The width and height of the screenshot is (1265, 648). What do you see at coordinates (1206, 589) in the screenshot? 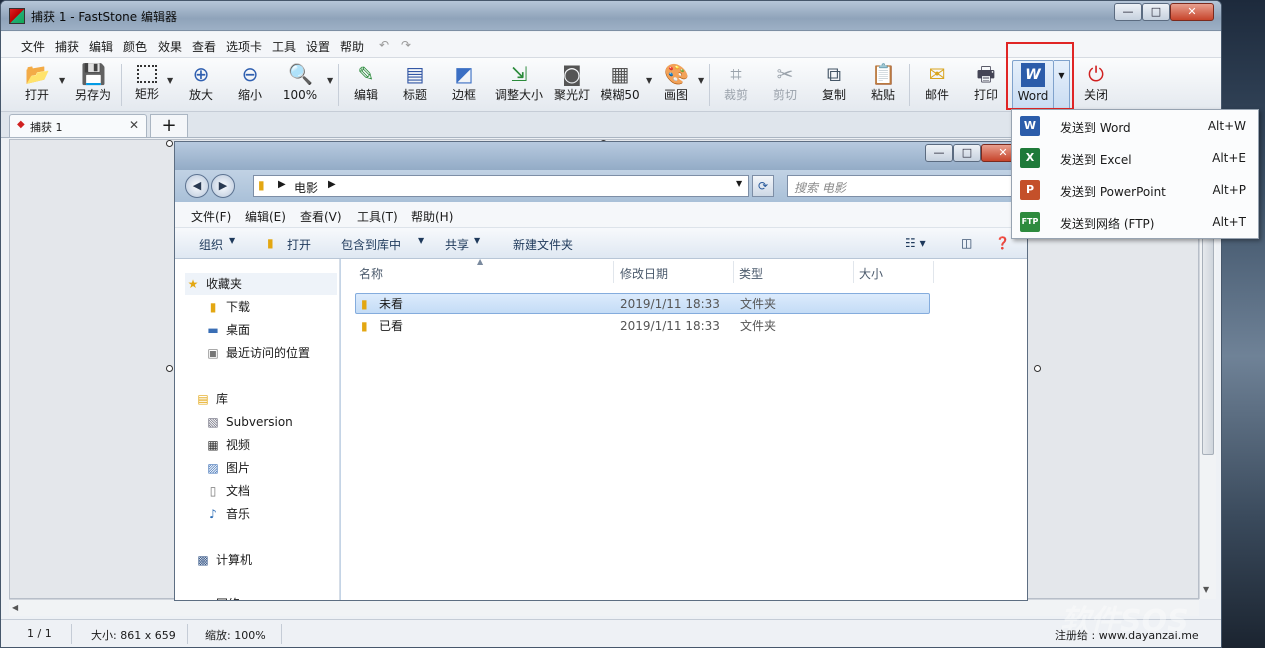
I see `scroll-down-icon: ▼` at bounding box center [1206, 589].